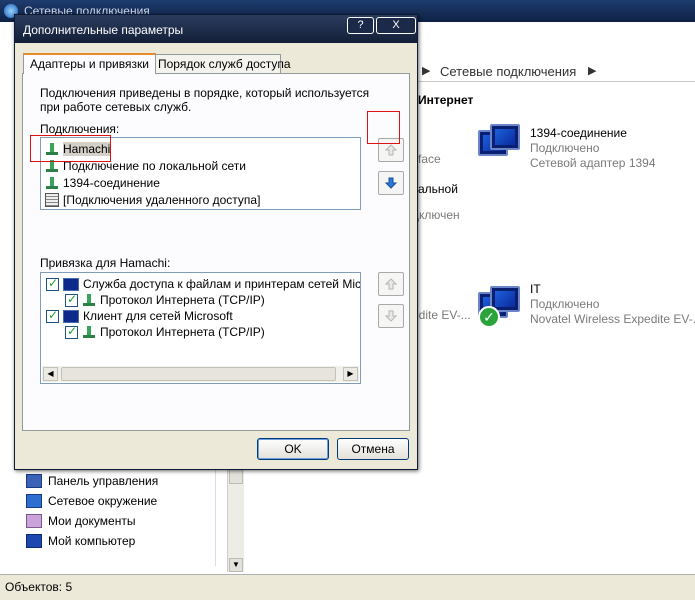 This screenshot has height=600, width=695. What do you see at coordinates (373, 449) in the screenshot?
I see `cancel-button: Отмена` at bounding box center [373, 449].